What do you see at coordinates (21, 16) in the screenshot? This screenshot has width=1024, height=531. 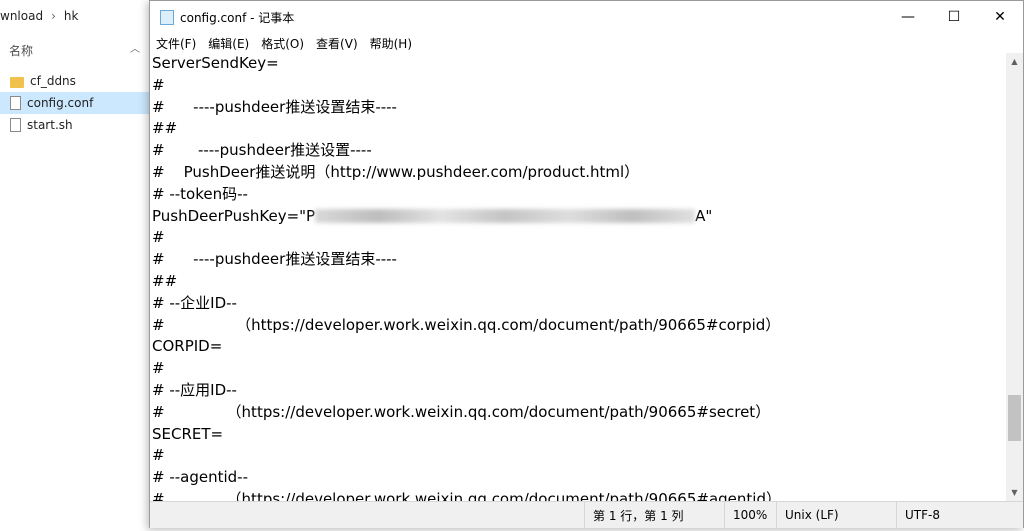 I see `breadcrumb-item-download: wnload` at bounding box center [21, 16].